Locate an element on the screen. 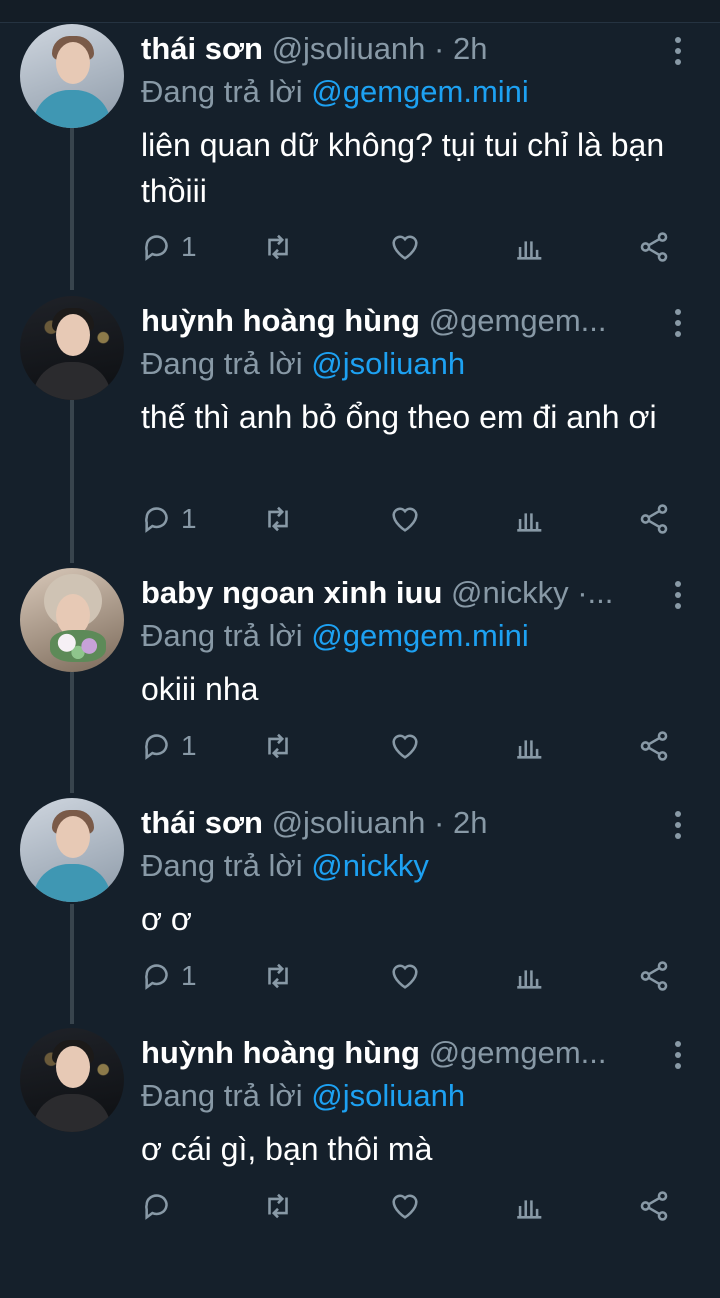  tweet-header: thái sơn @jsoliuanh · 2h is located at coordinates (401, 49).